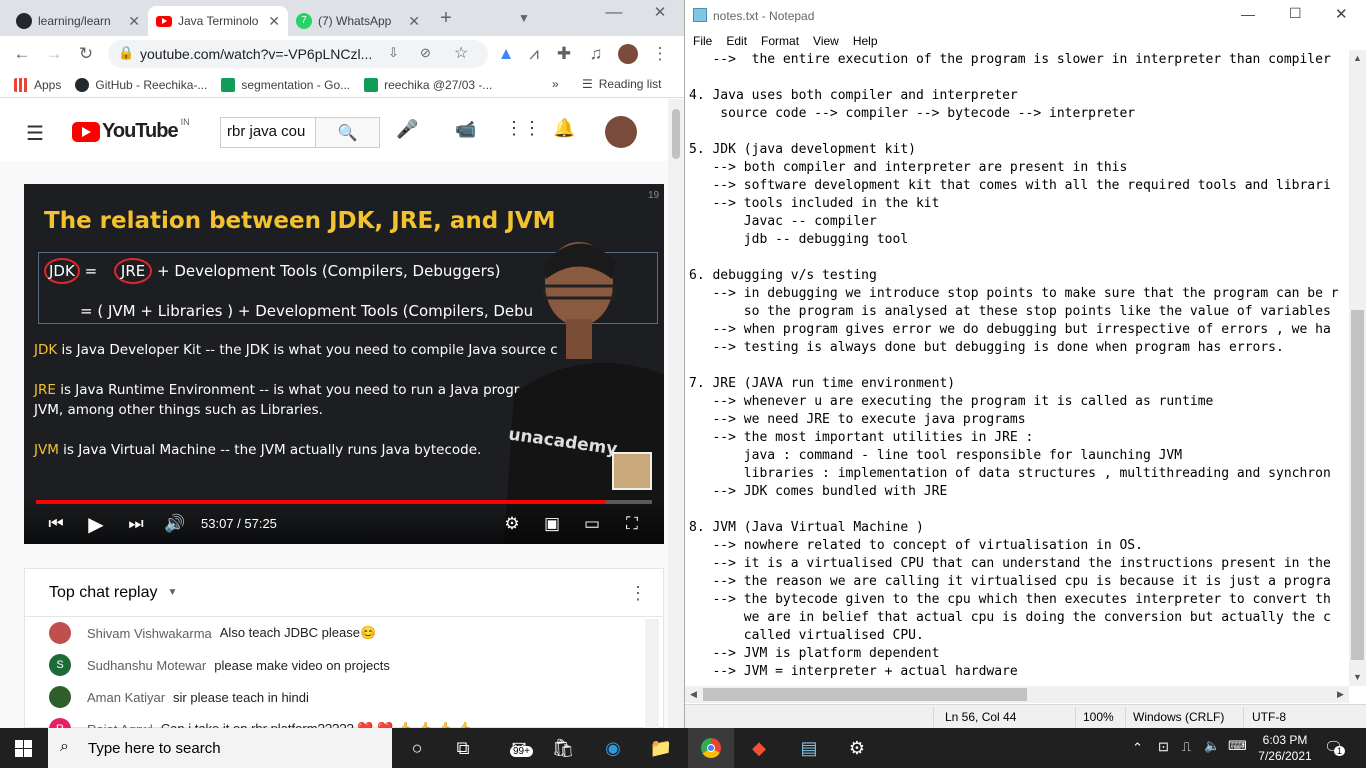  What do you see at coordinates (463, 748) in the screenshot?
I see `task-view-icon: ⧉` at bounding box center [463, 748].